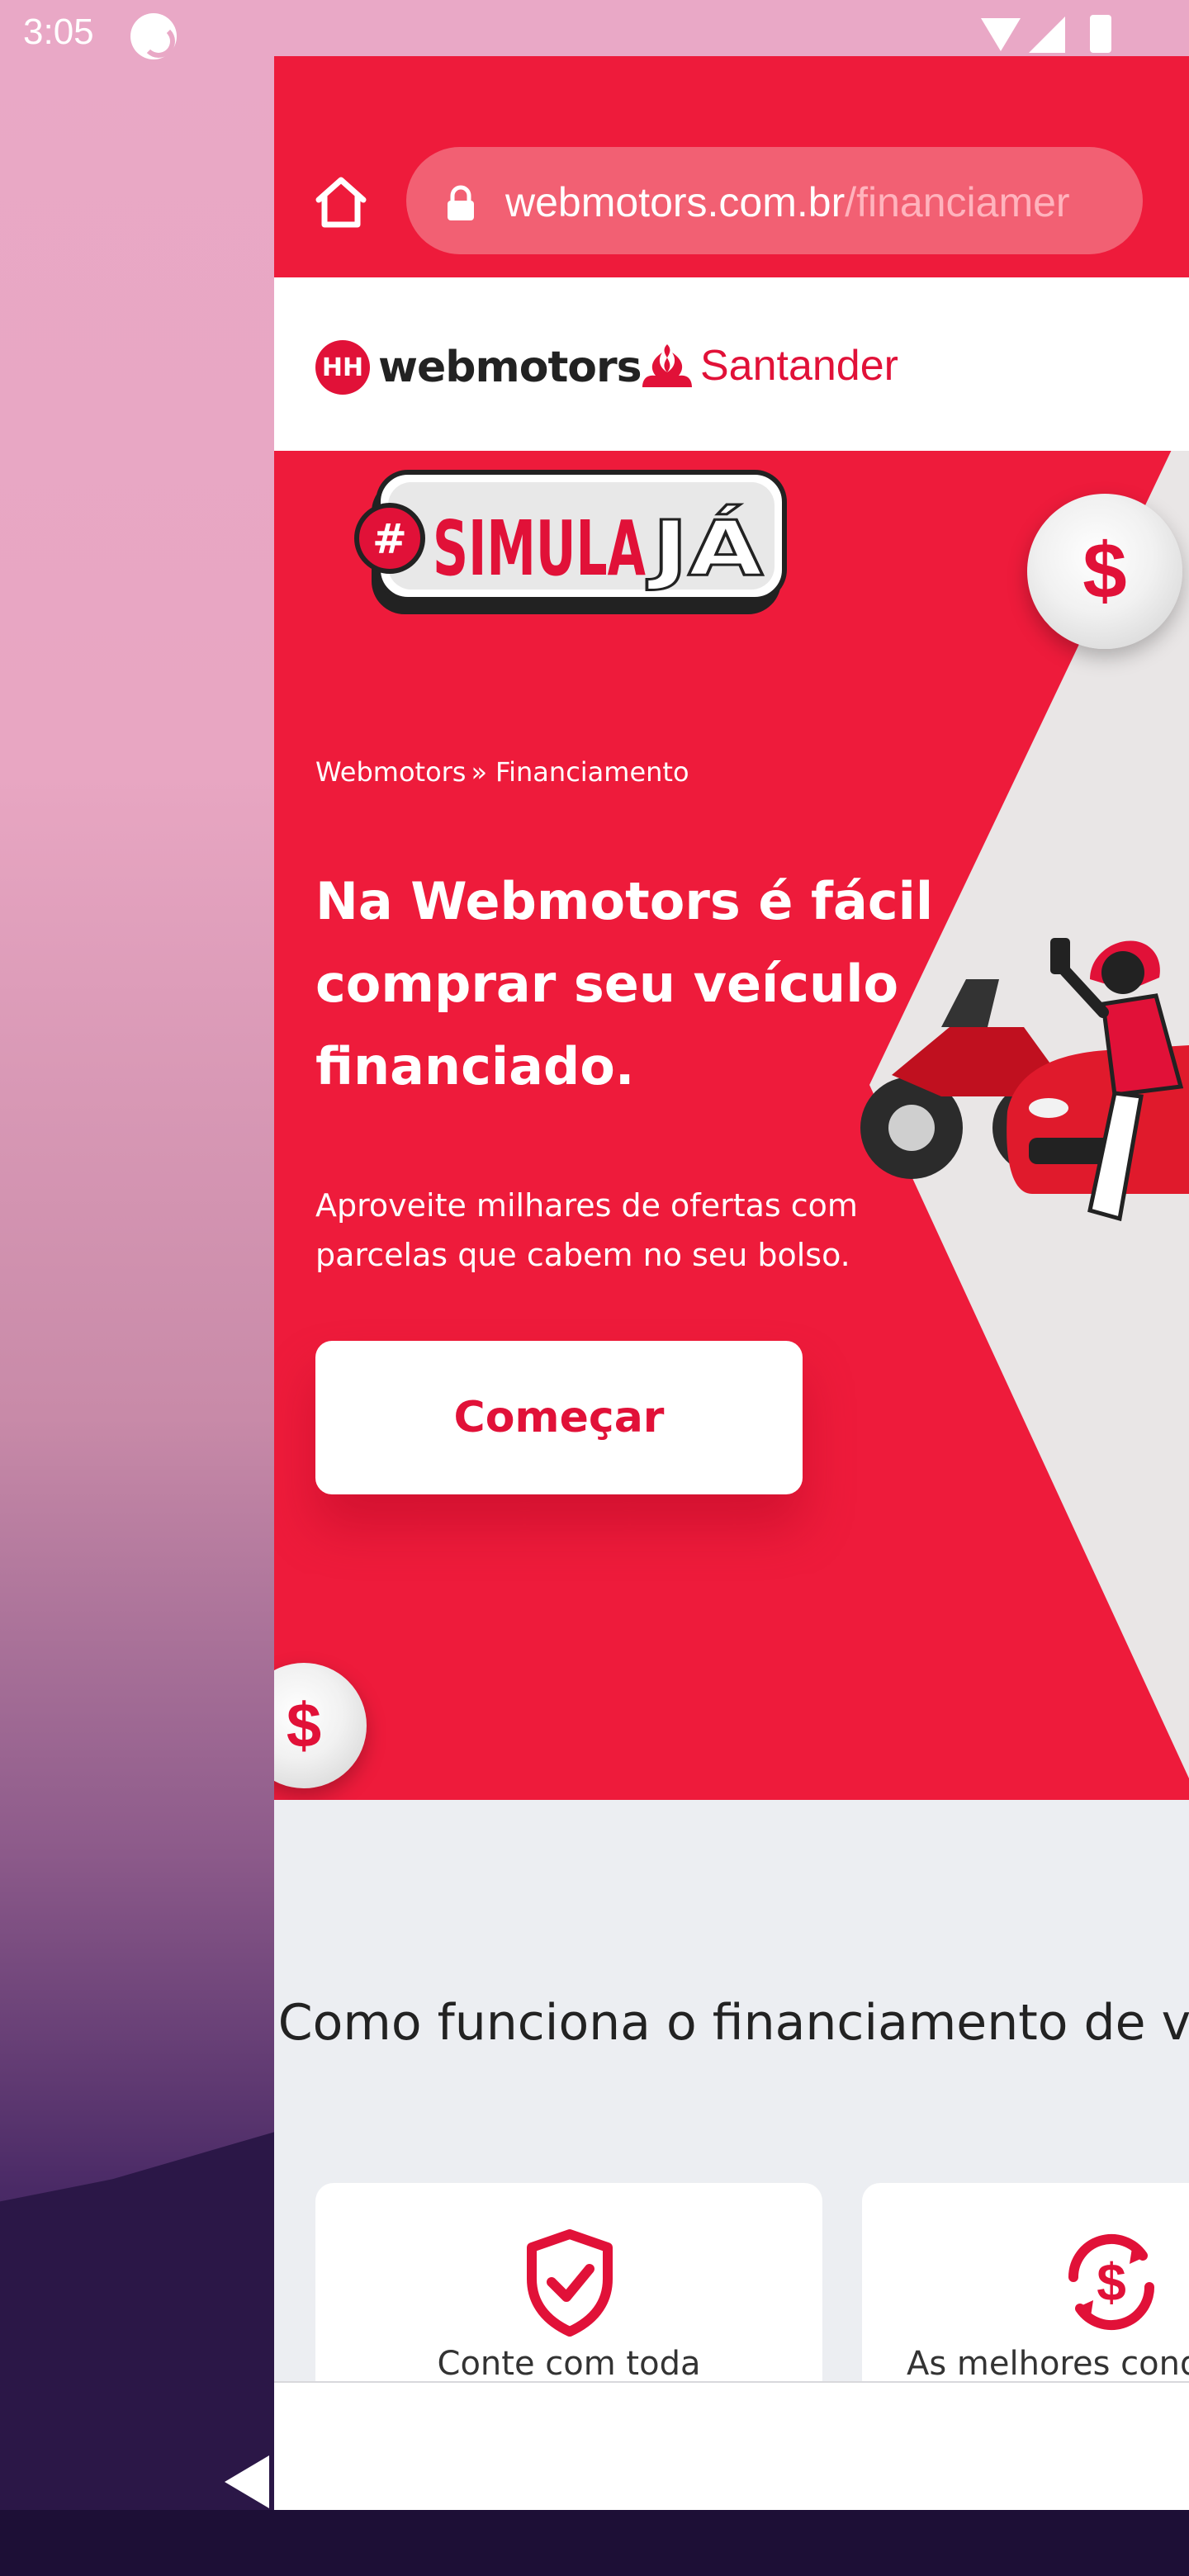  What do you see at coordinates (799, 366) in the screenshot?
I see `santander-logo-text: Santander` at bounding box center [799, 366].